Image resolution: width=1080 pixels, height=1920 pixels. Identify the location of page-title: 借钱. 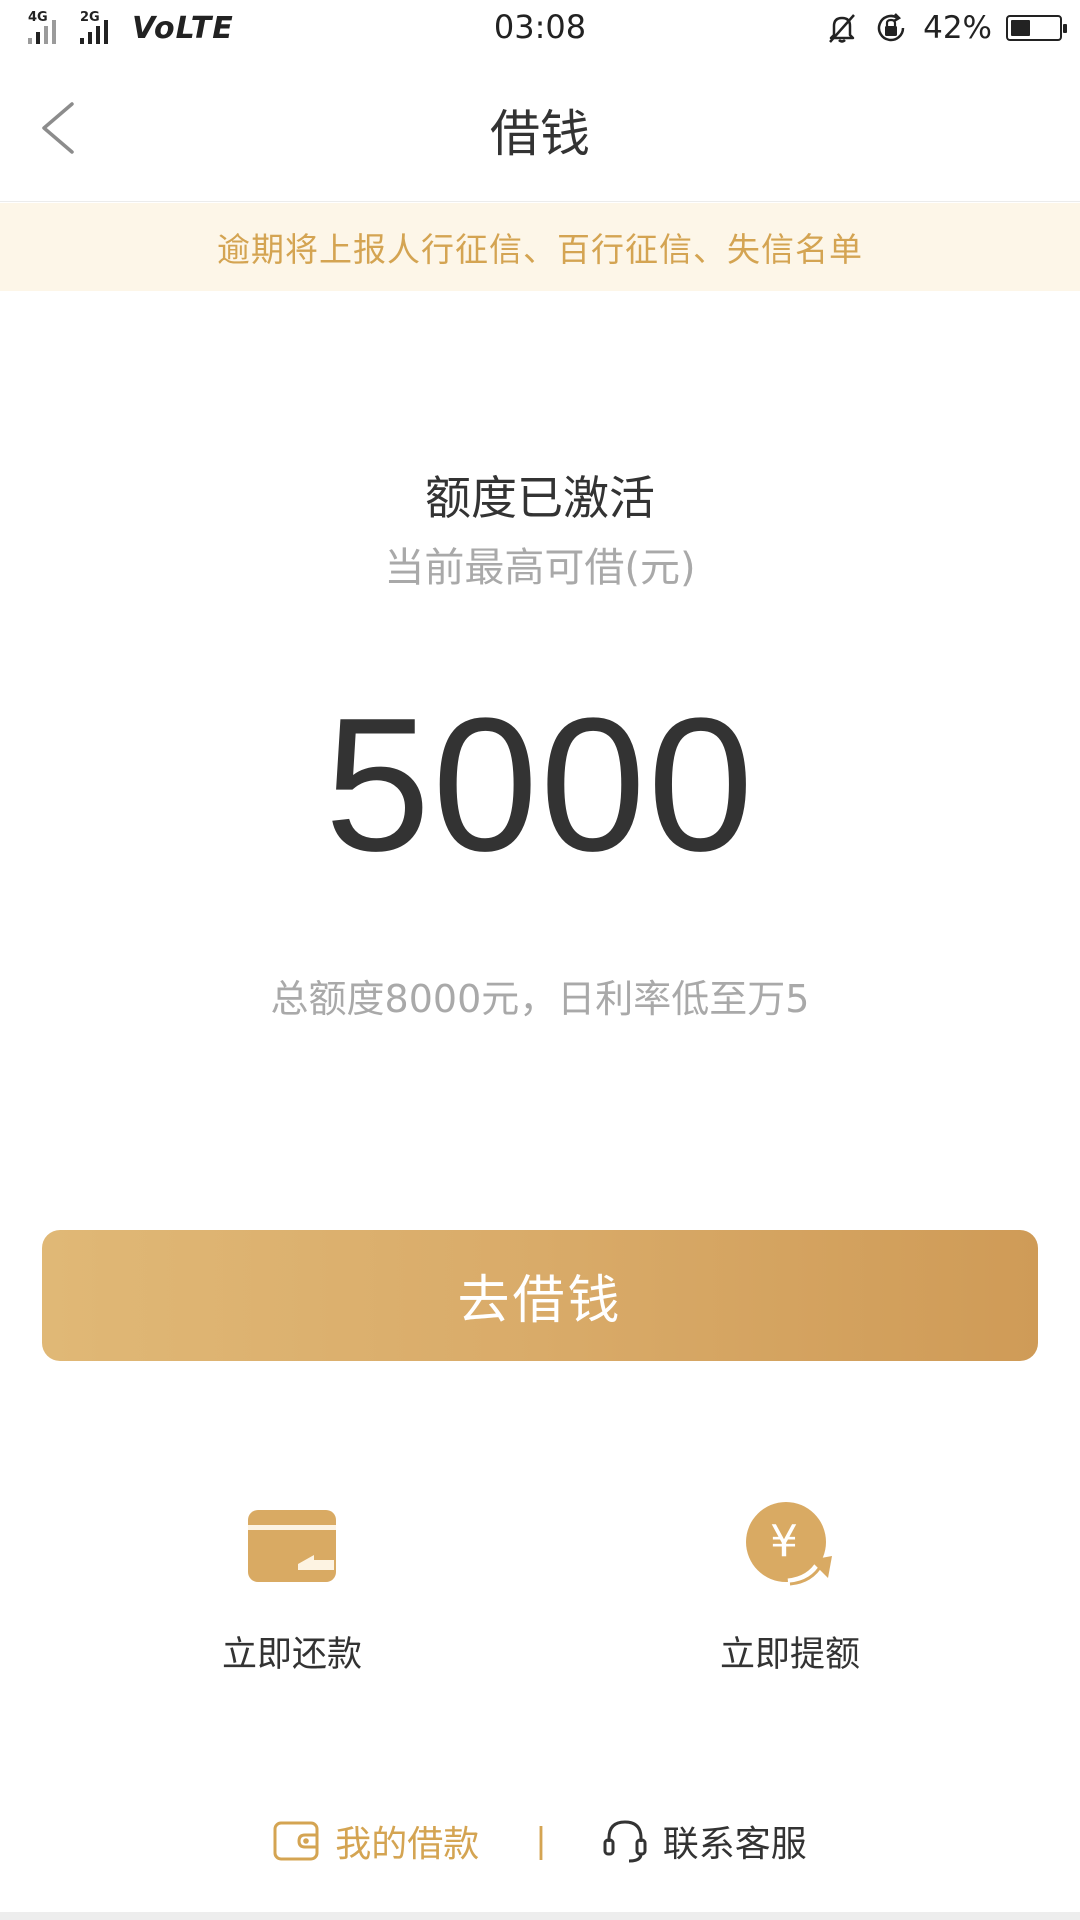
(540, 134).